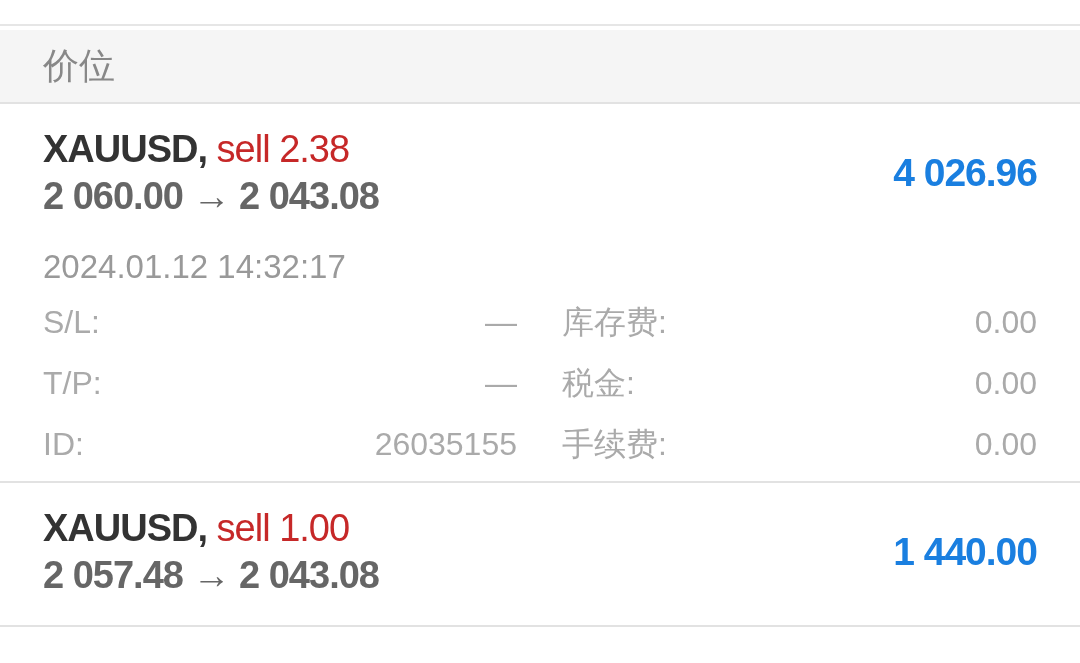  Describe the element at coordinates (64, 444) in the screenshot. I see `detail-label: ID:` at that location.